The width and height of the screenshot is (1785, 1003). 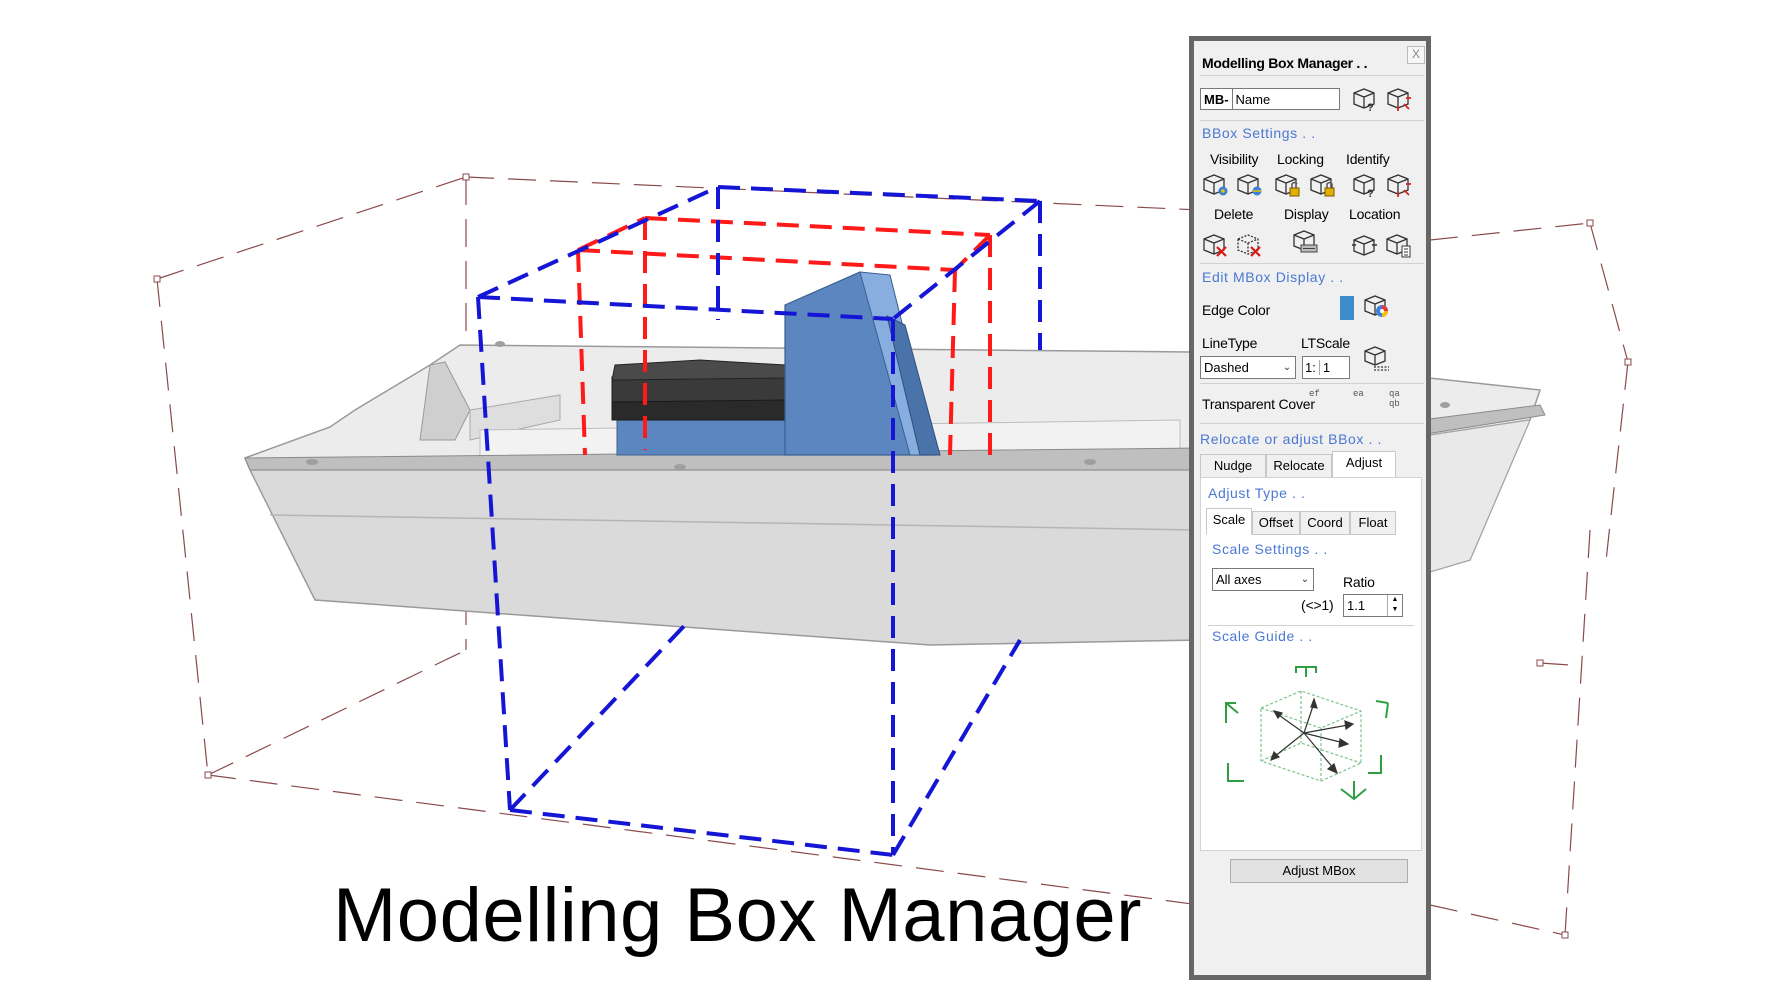 I want to click on display-box-button, so click(x=1305, y=240).